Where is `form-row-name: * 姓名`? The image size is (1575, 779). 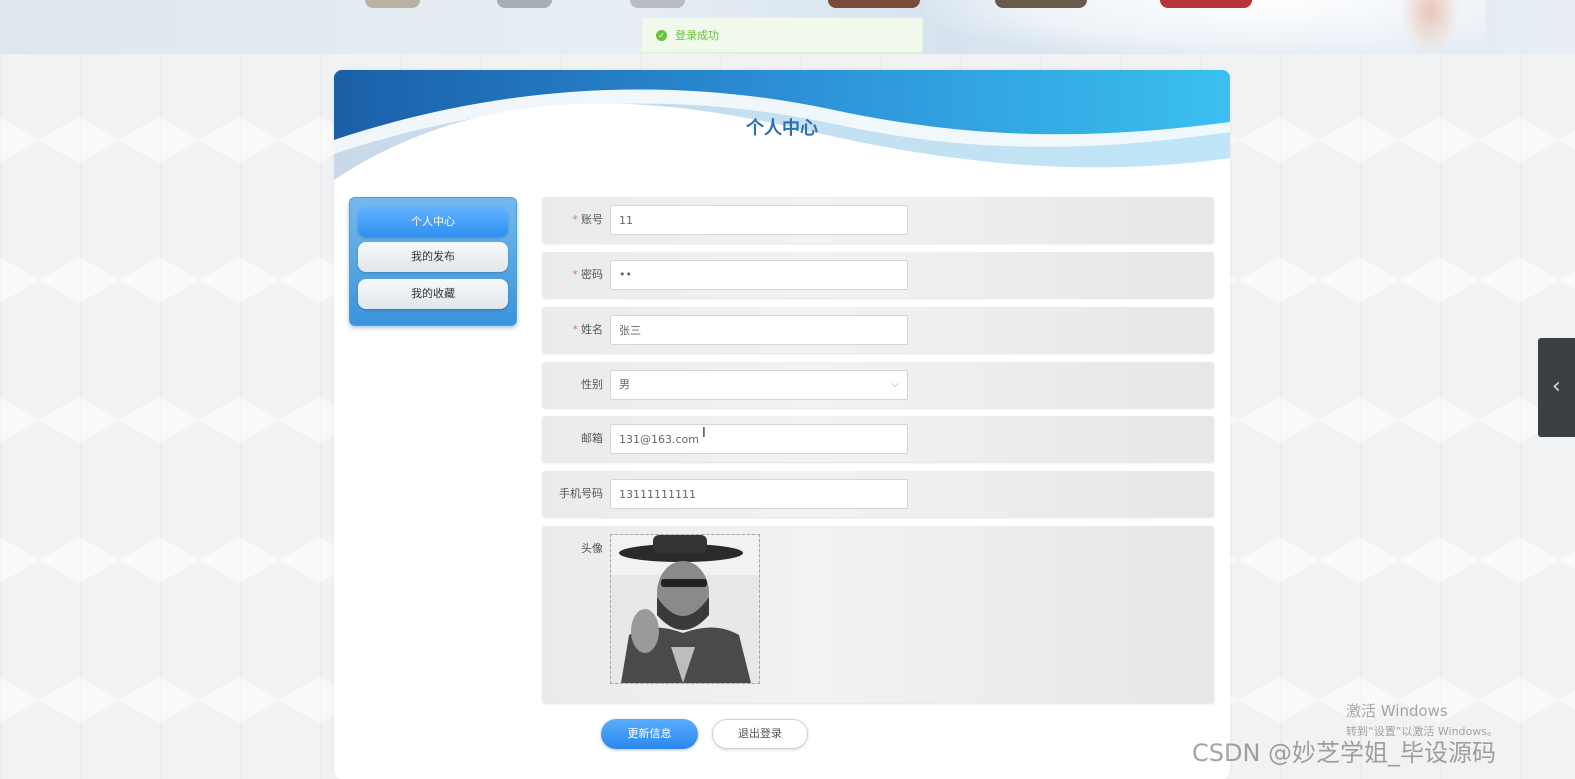
form-row-name: * 姓名 is located at coordinates (878, 330).